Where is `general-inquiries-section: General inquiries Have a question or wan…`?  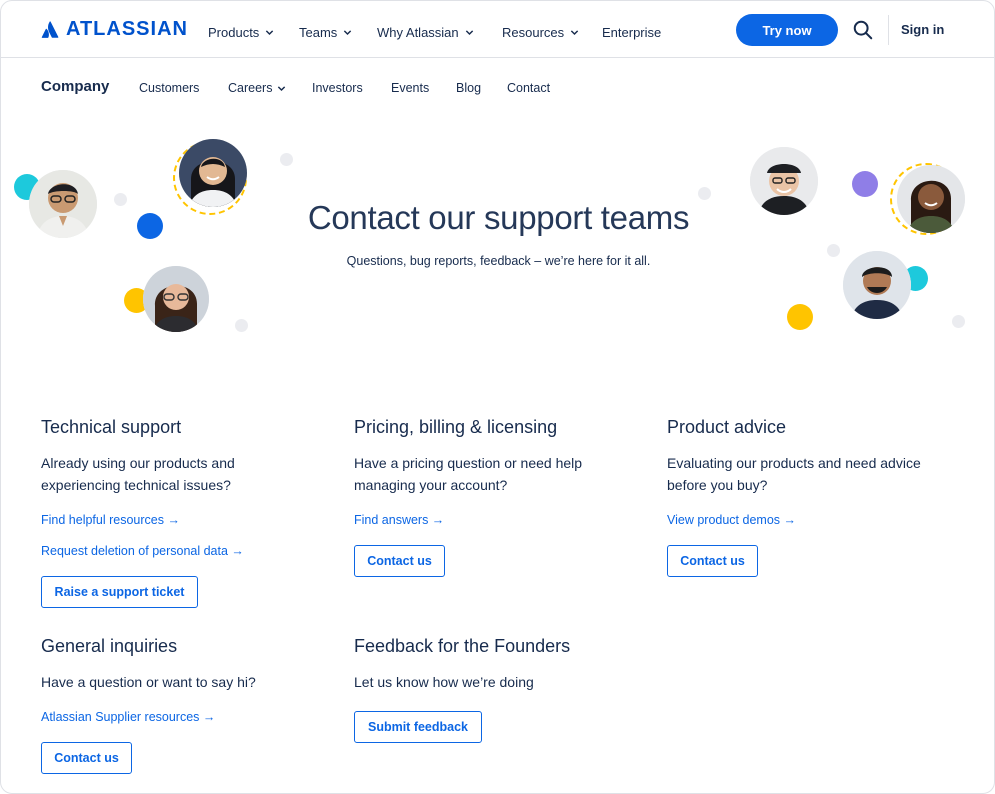 general-inquiries-section: General inquiries Have a question or wan… is located at coordinates (186, 664).